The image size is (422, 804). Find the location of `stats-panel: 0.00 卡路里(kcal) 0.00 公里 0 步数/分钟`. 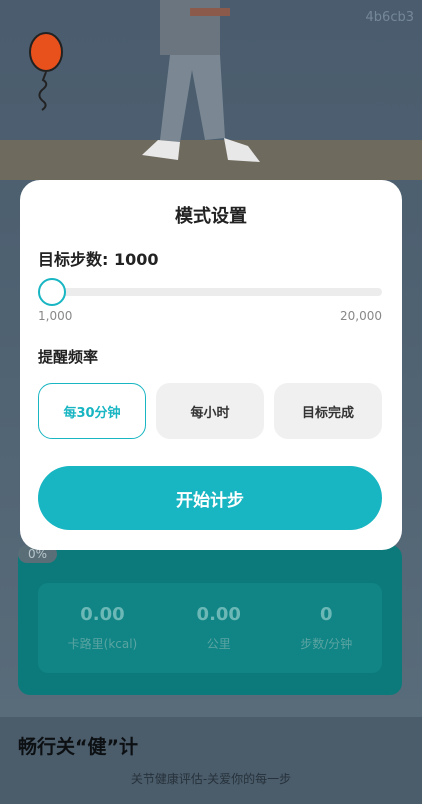

stats-panel: 0.00 卡路里(kcal) 0.00 公里 0 步数/分钟 is located at coordinates (210, 628).